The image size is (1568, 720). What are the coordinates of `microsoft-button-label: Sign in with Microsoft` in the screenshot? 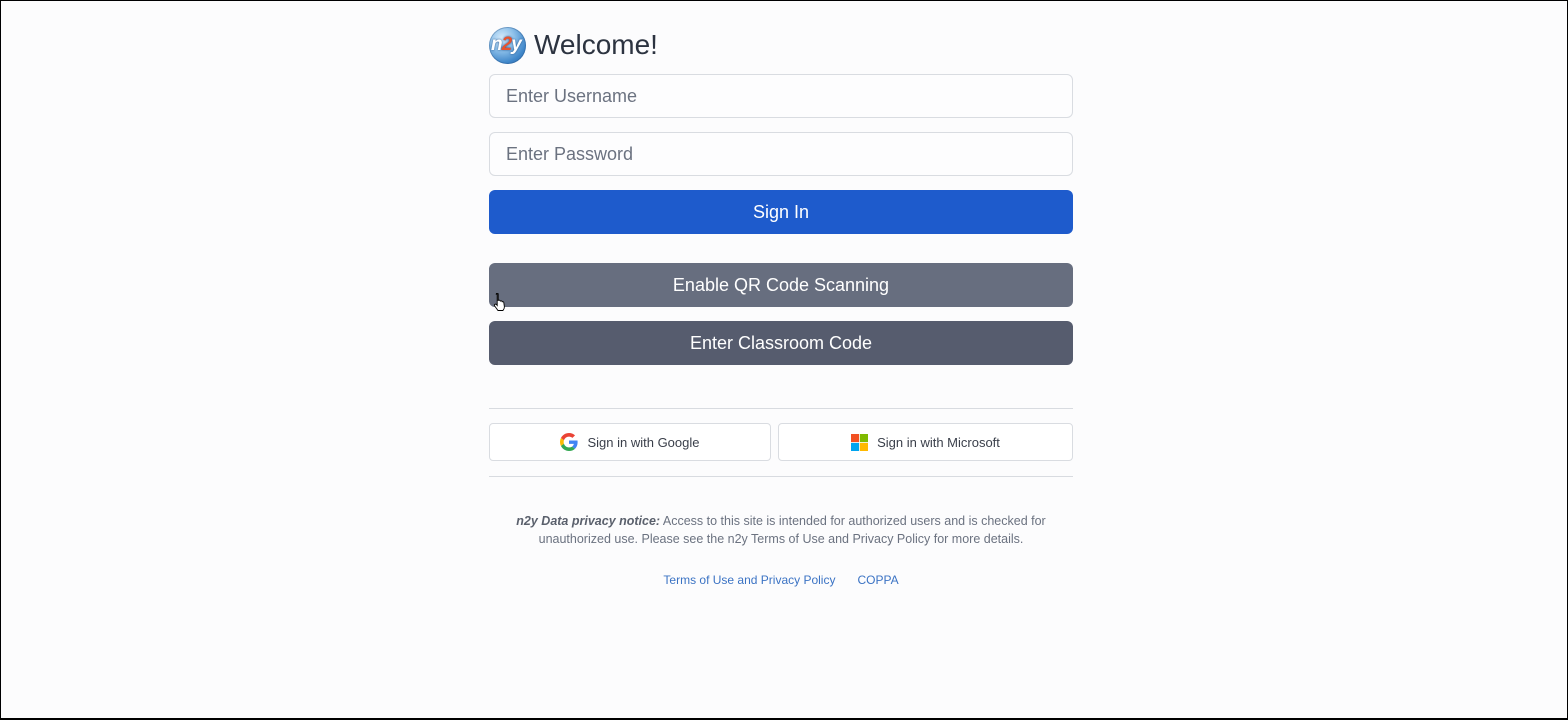 It's located at (938, 442).